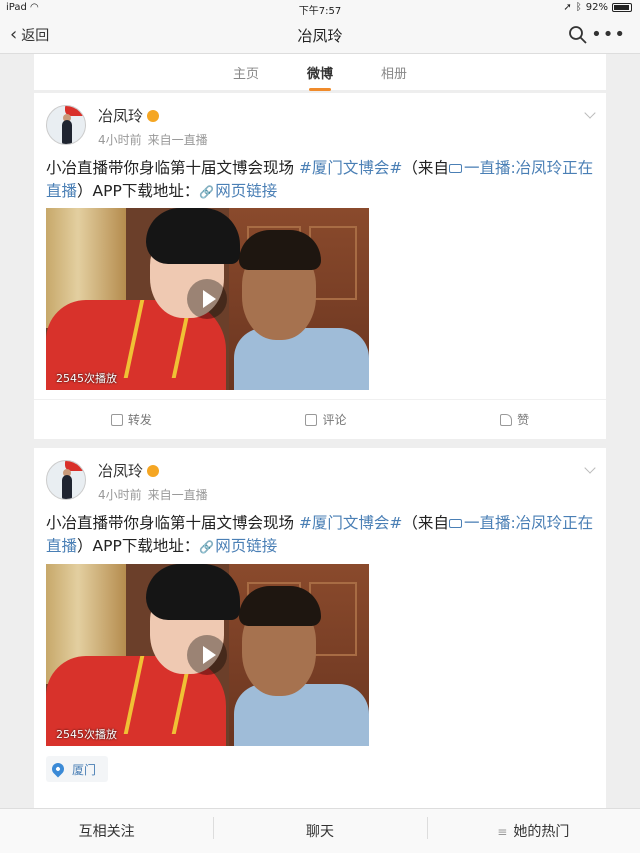  I want to click on like-button: 赞, so click(514, 419).